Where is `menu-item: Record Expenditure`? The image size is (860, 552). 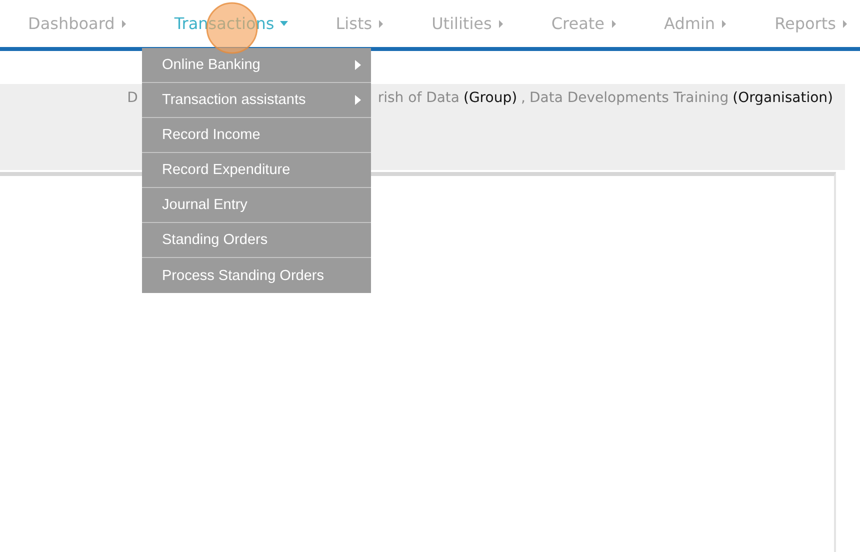
menu-item: Record Expenditure is located at coordinates (256, 170).